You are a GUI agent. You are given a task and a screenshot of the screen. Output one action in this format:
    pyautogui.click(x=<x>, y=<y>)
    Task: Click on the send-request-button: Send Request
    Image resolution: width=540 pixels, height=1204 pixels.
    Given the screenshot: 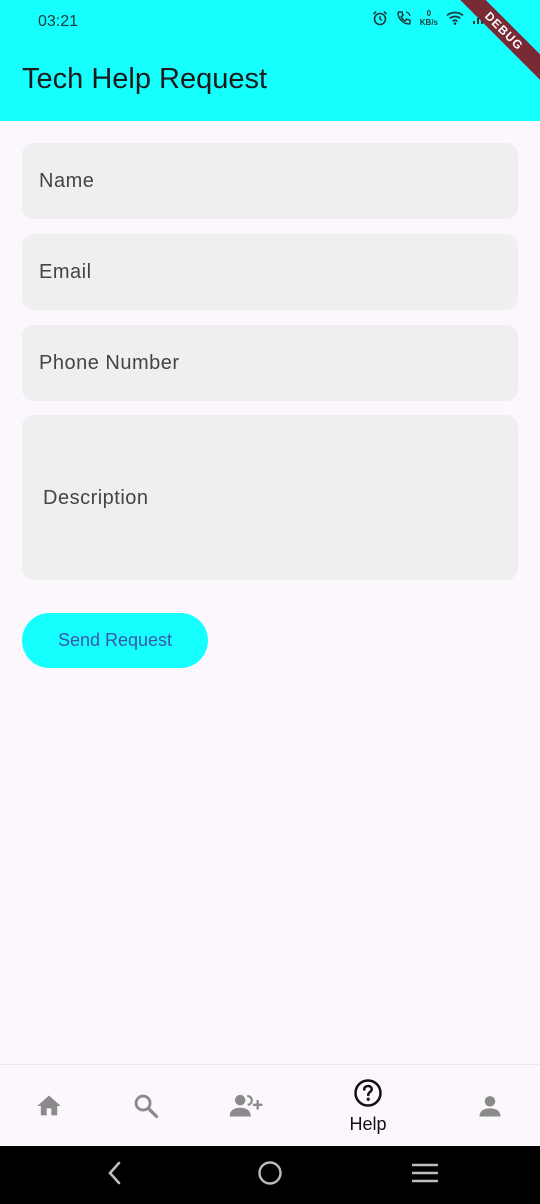 What is the action you would take?
    pyautogui.click(x=115, y=640)
    